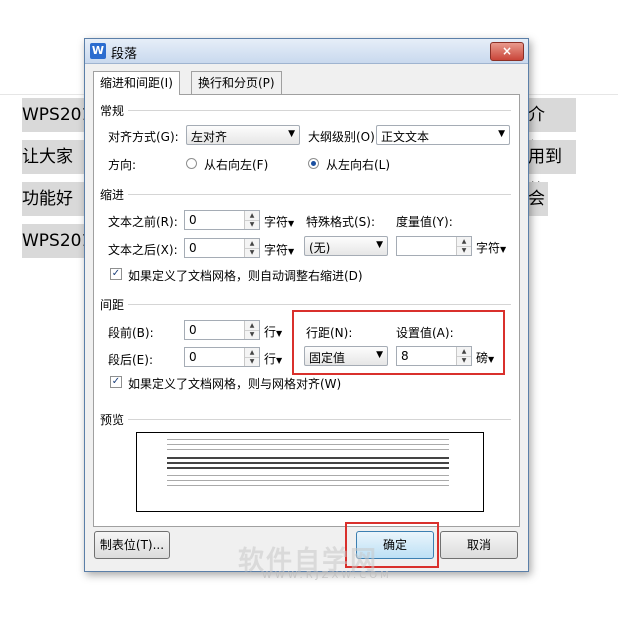  Describe the element at coordinates (53, 157) in the screenshot. I see `doc-line-2: 让大家` at that location.